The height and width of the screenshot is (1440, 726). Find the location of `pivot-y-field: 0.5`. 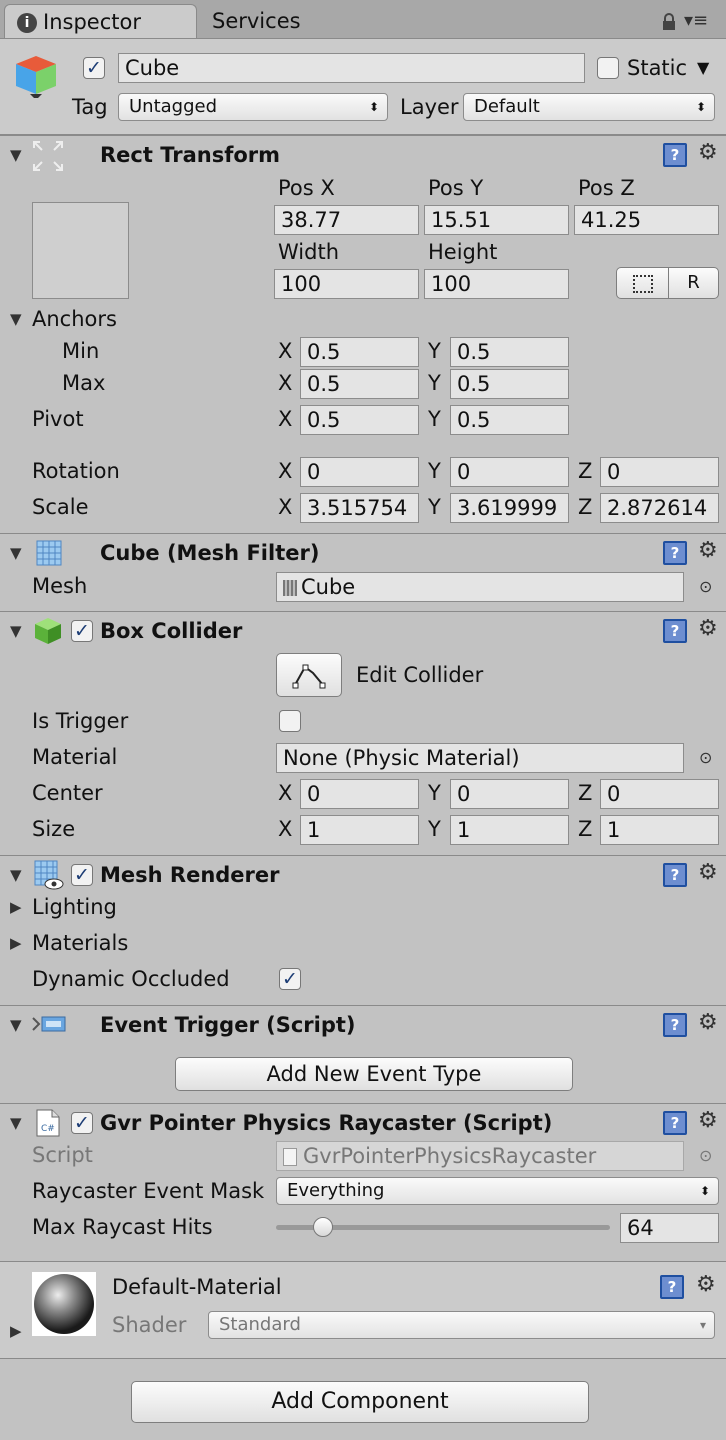

pivot-y-field: 0.5 is located at coordinates (509, 420).